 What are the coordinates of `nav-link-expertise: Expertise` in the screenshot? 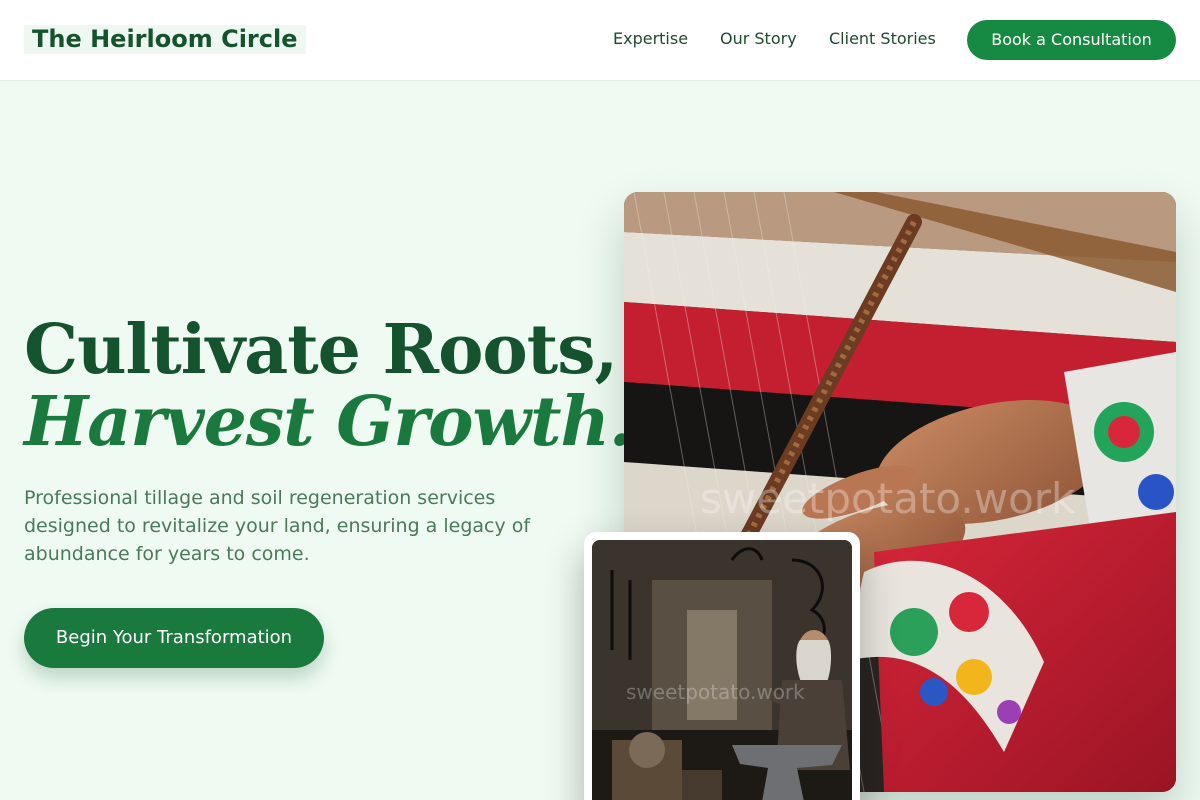 It's located at (650, 39).